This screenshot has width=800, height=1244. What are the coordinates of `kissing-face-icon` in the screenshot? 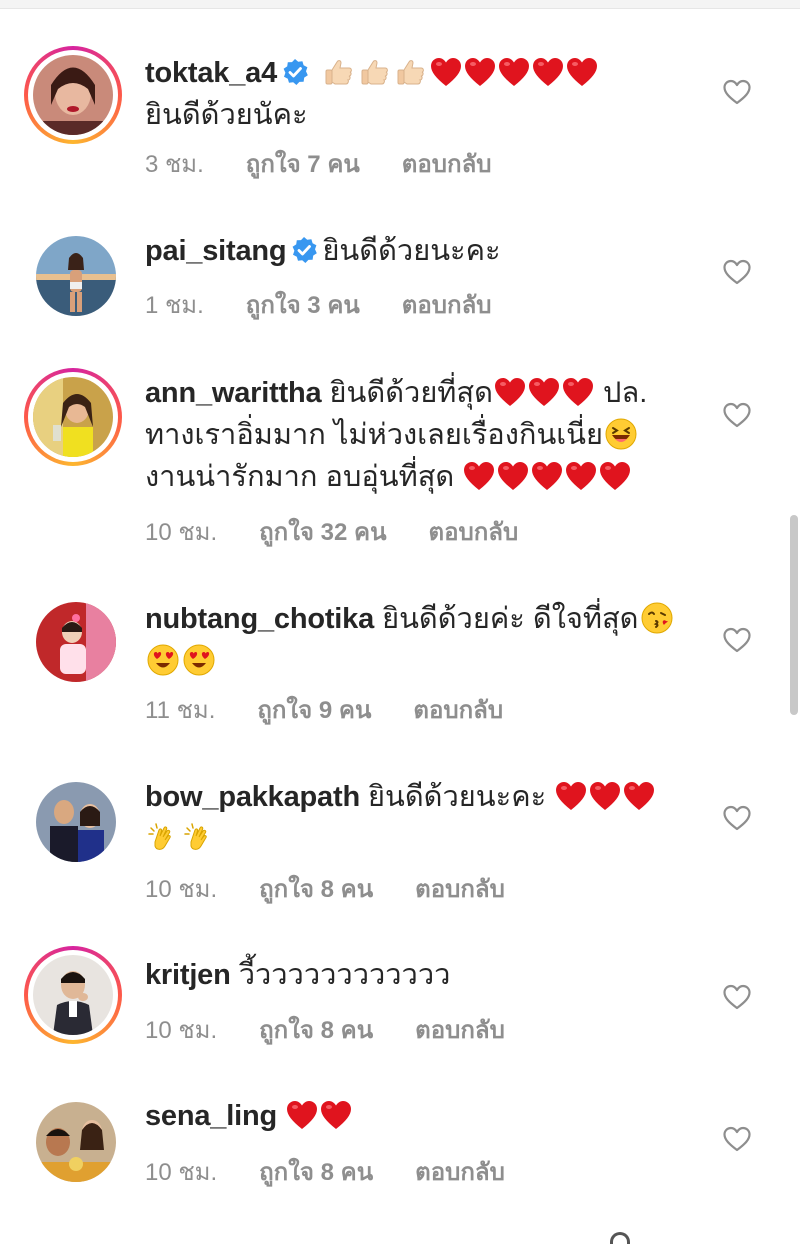 It's located at (657, 618).